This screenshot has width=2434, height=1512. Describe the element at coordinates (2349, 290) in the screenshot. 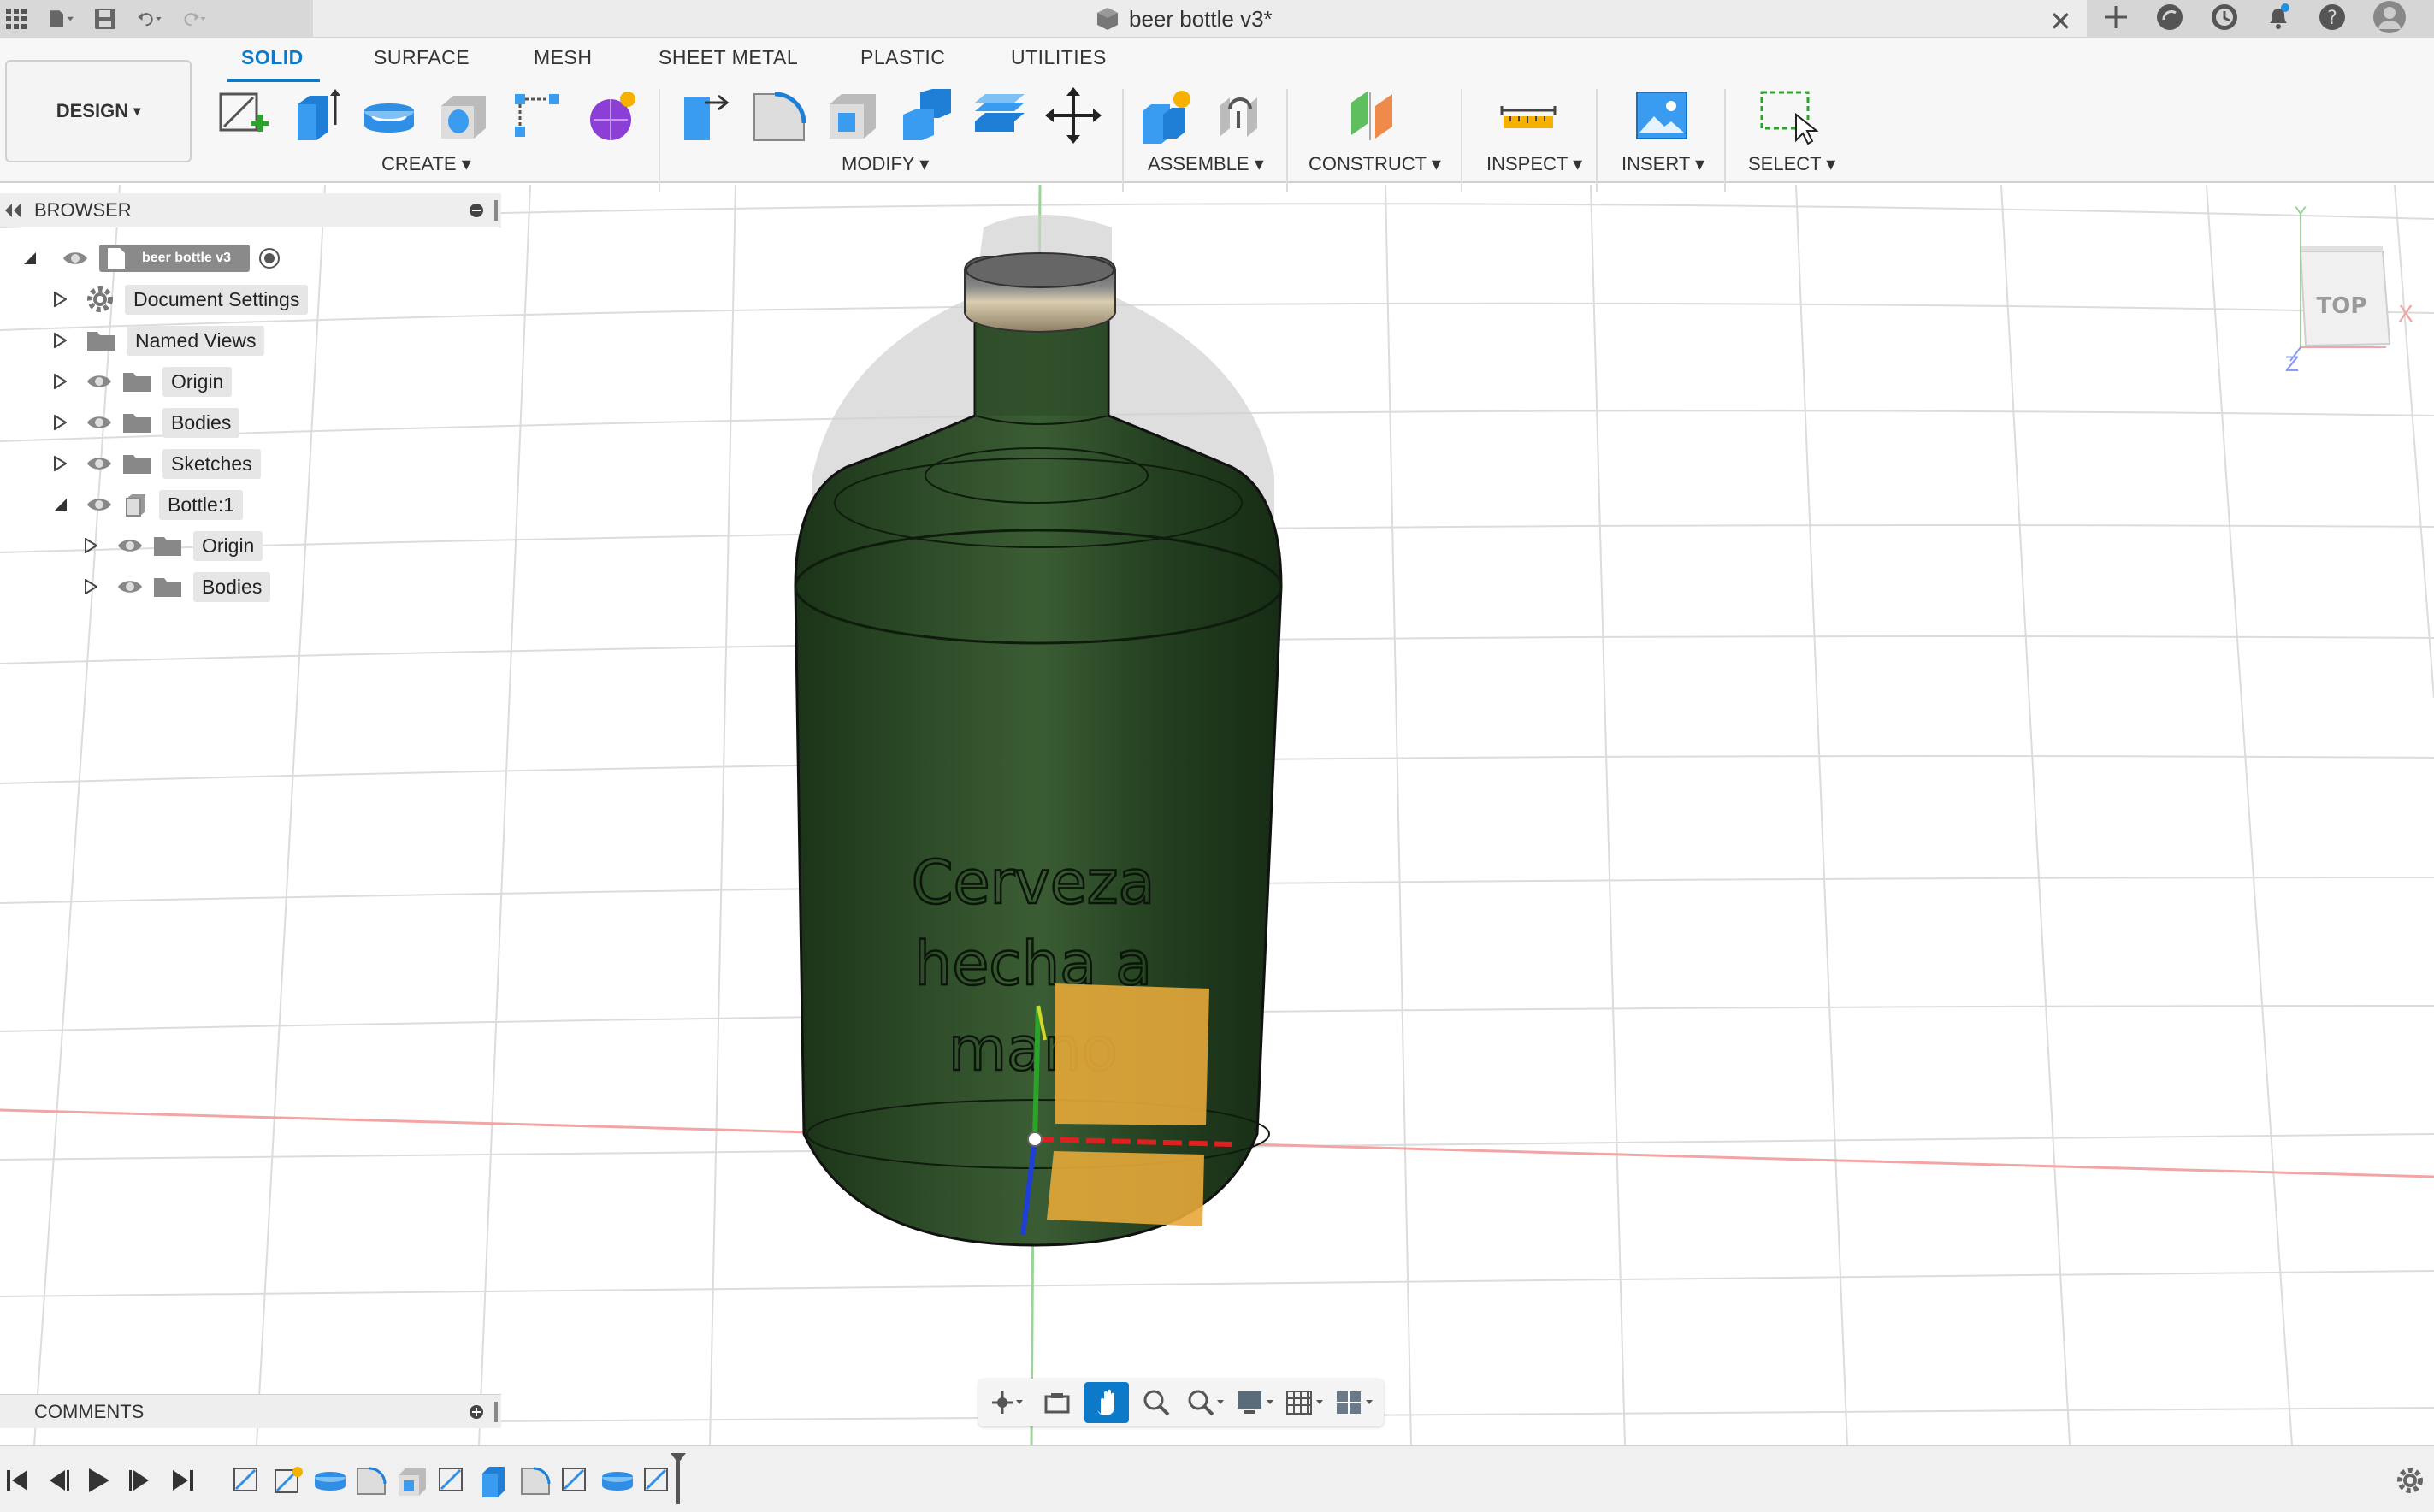

I see `view-cube: TOP Y X Z` at that location.